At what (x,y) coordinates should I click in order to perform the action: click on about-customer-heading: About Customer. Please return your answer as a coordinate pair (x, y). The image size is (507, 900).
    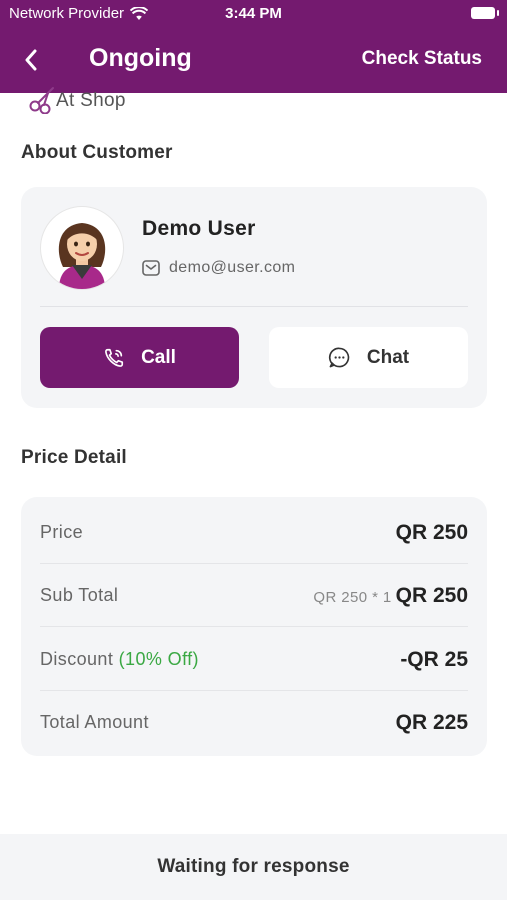
    Looking at the image, I should click on (97, 152).